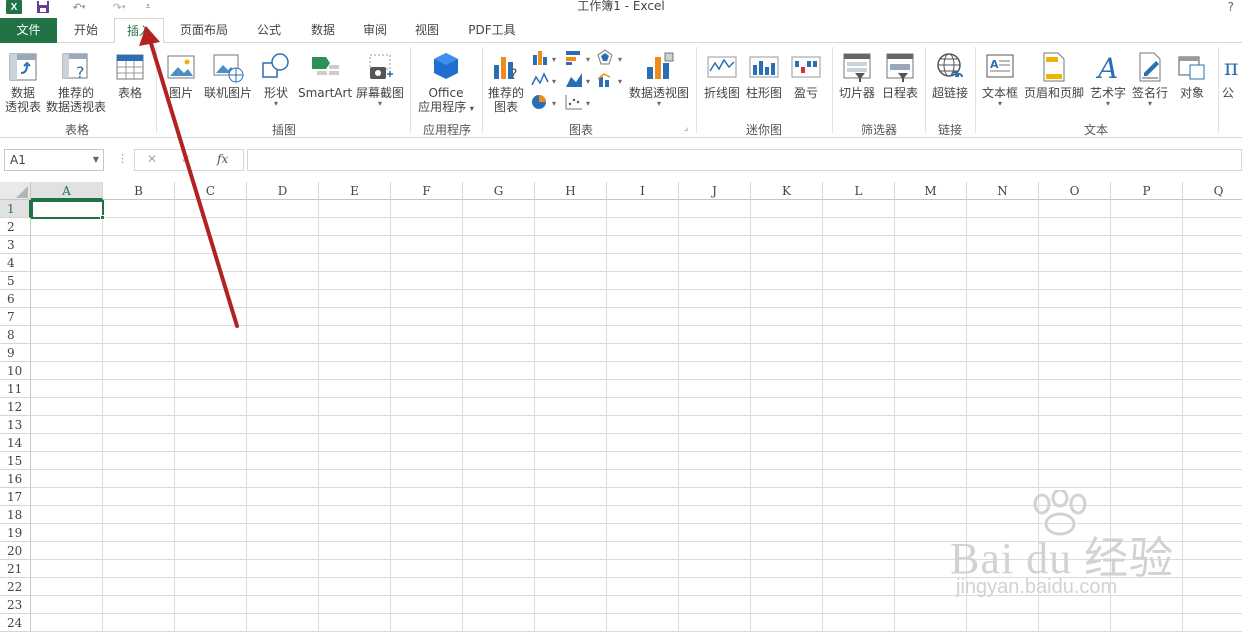  What do you see at coordinates (15, 317) in the screenshot?
I see `row-header: 7` at bounding box center [15, 317].